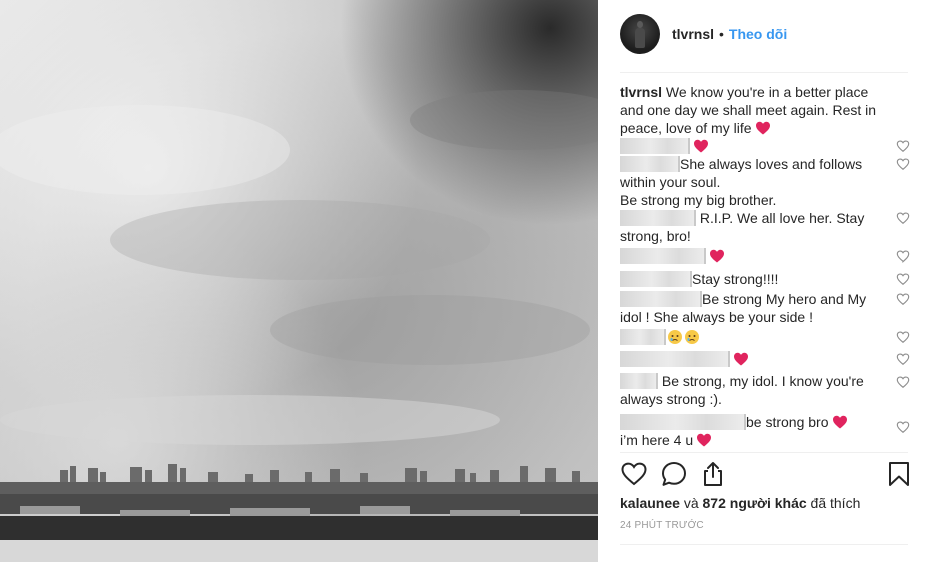 Image resolution: width=926 pixels, height=562 pixels. I want to click on comment-item: Stay strong!!!!, so click(770, 279).